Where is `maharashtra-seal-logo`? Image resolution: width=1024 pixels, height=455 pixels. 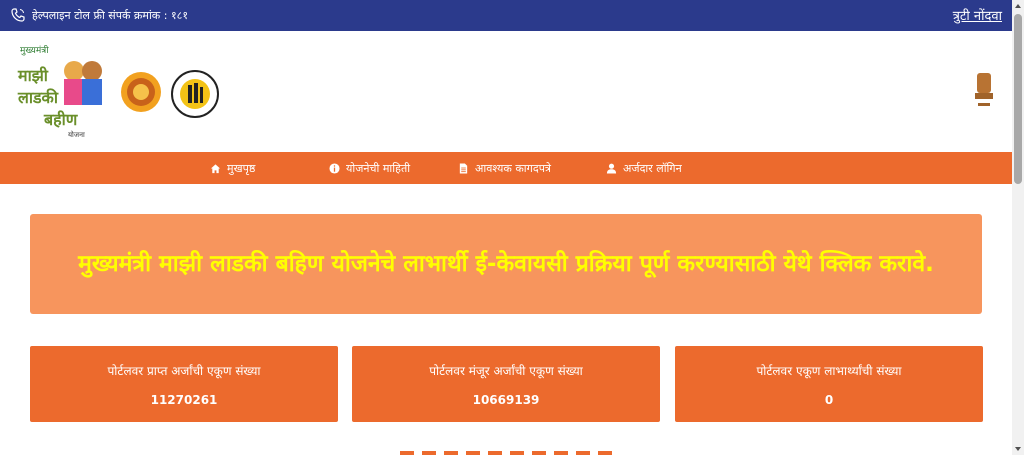
maharashtra-seal-logo is located at coordinates (141, 92).